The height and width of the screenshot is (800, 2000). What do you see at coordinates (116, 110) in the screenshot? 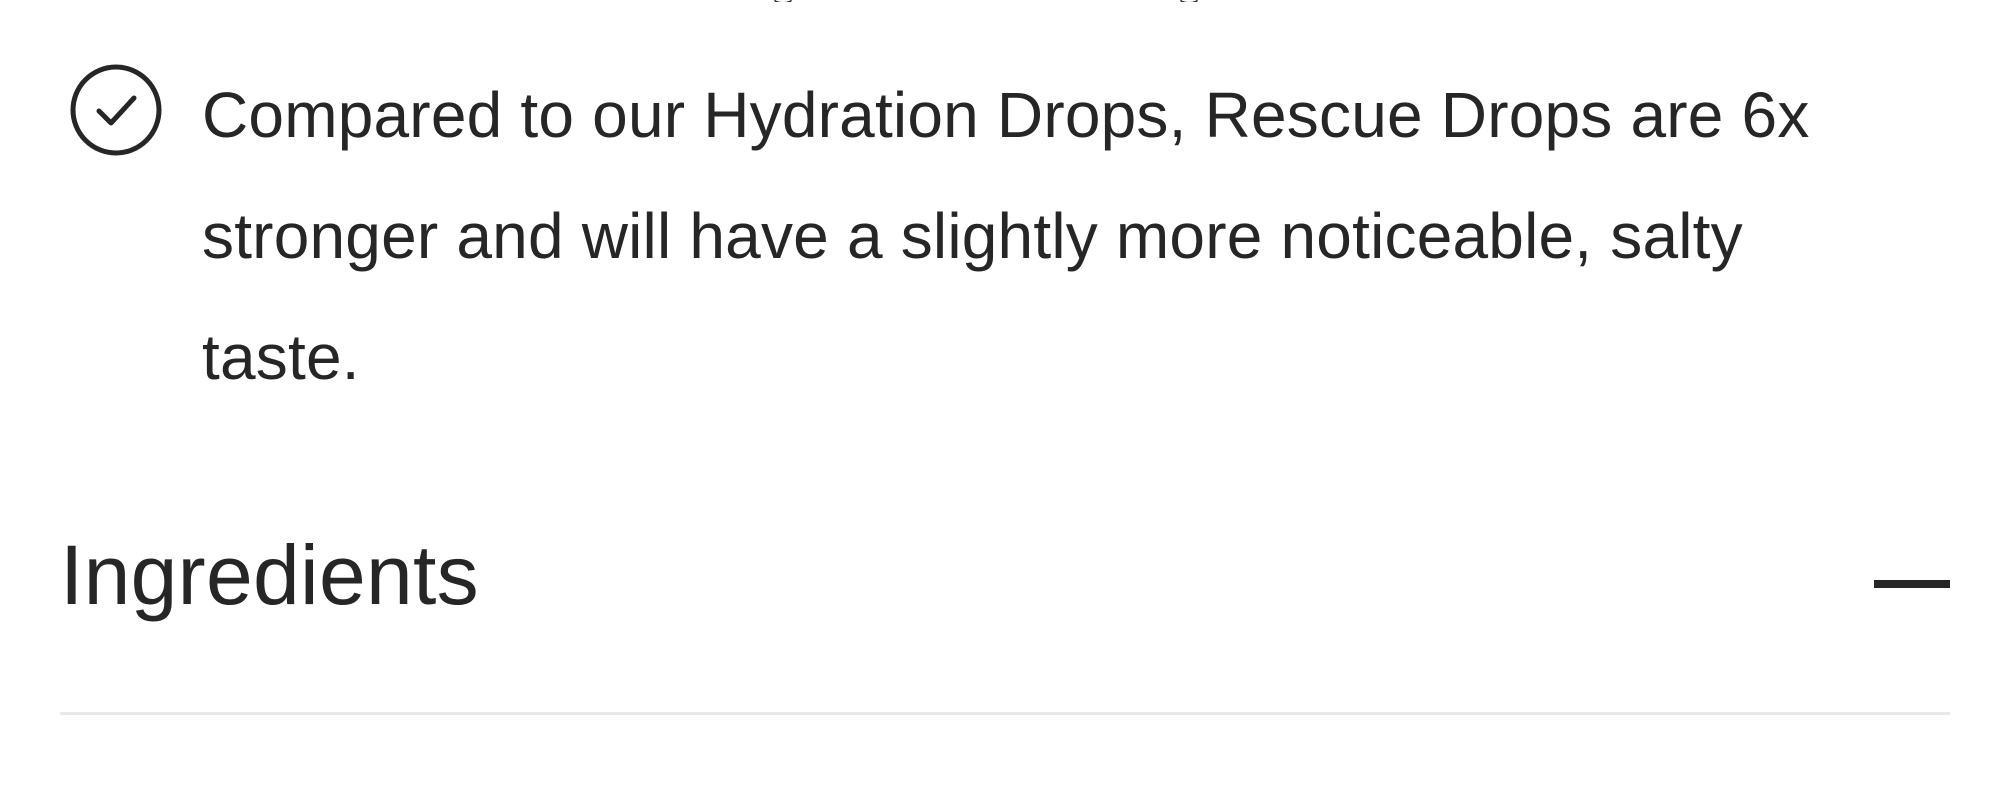
I see `check-circle-icon` at bounding box center [116, 110].